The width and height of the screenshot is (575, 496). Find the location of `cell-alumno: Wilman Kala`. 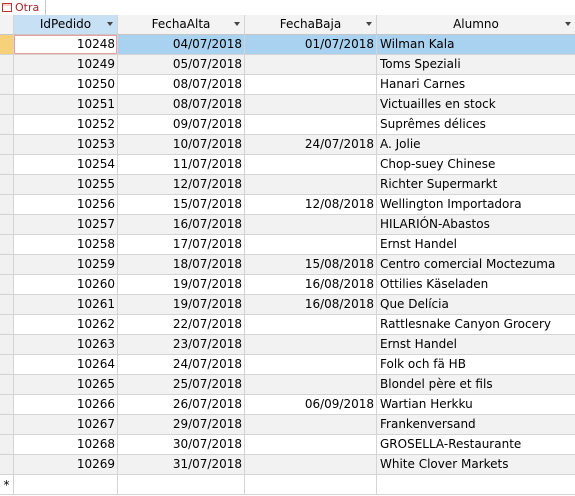

cell-alumno: Wilman Kala is located at coordinates (476, 45).